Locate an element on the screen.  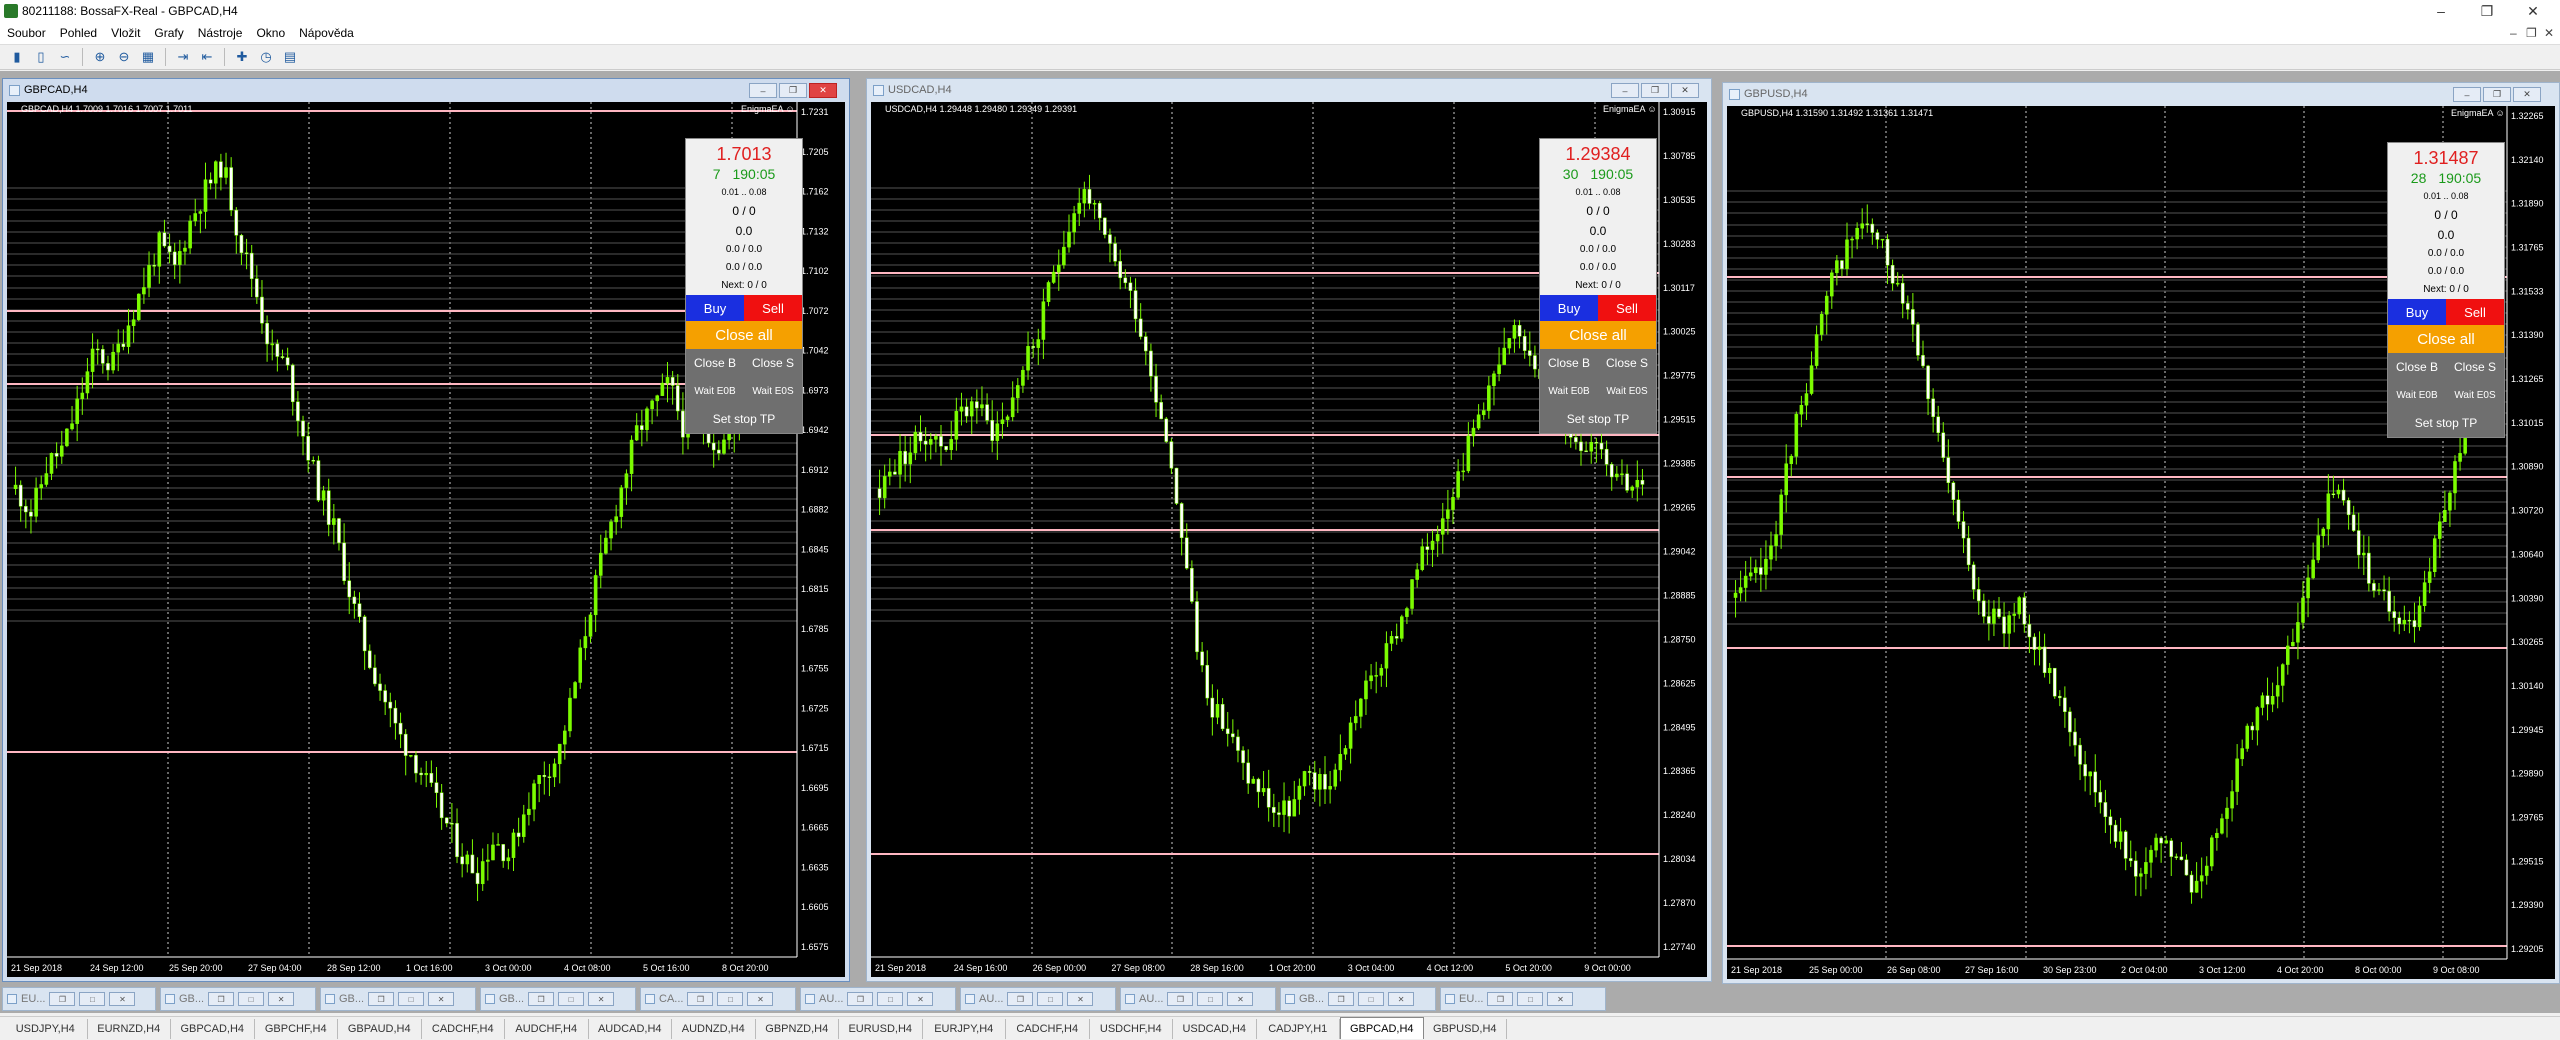
chart-tab: GBPNZD,H4 is located at coordinates (797, 1029).